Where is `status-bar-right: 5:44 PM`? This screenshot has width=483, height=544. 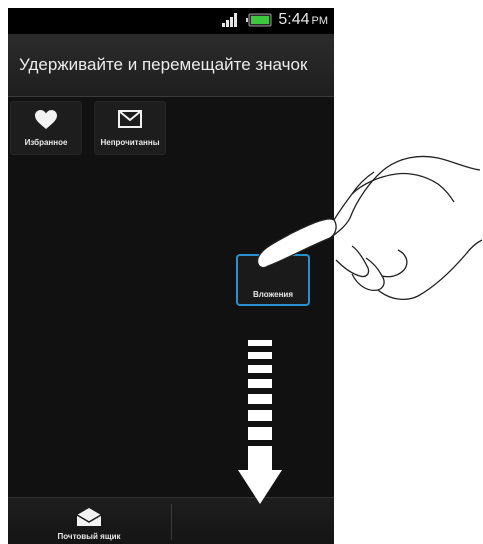
status-bar-right: 5:44 PM is located at coordinates (275, 20).